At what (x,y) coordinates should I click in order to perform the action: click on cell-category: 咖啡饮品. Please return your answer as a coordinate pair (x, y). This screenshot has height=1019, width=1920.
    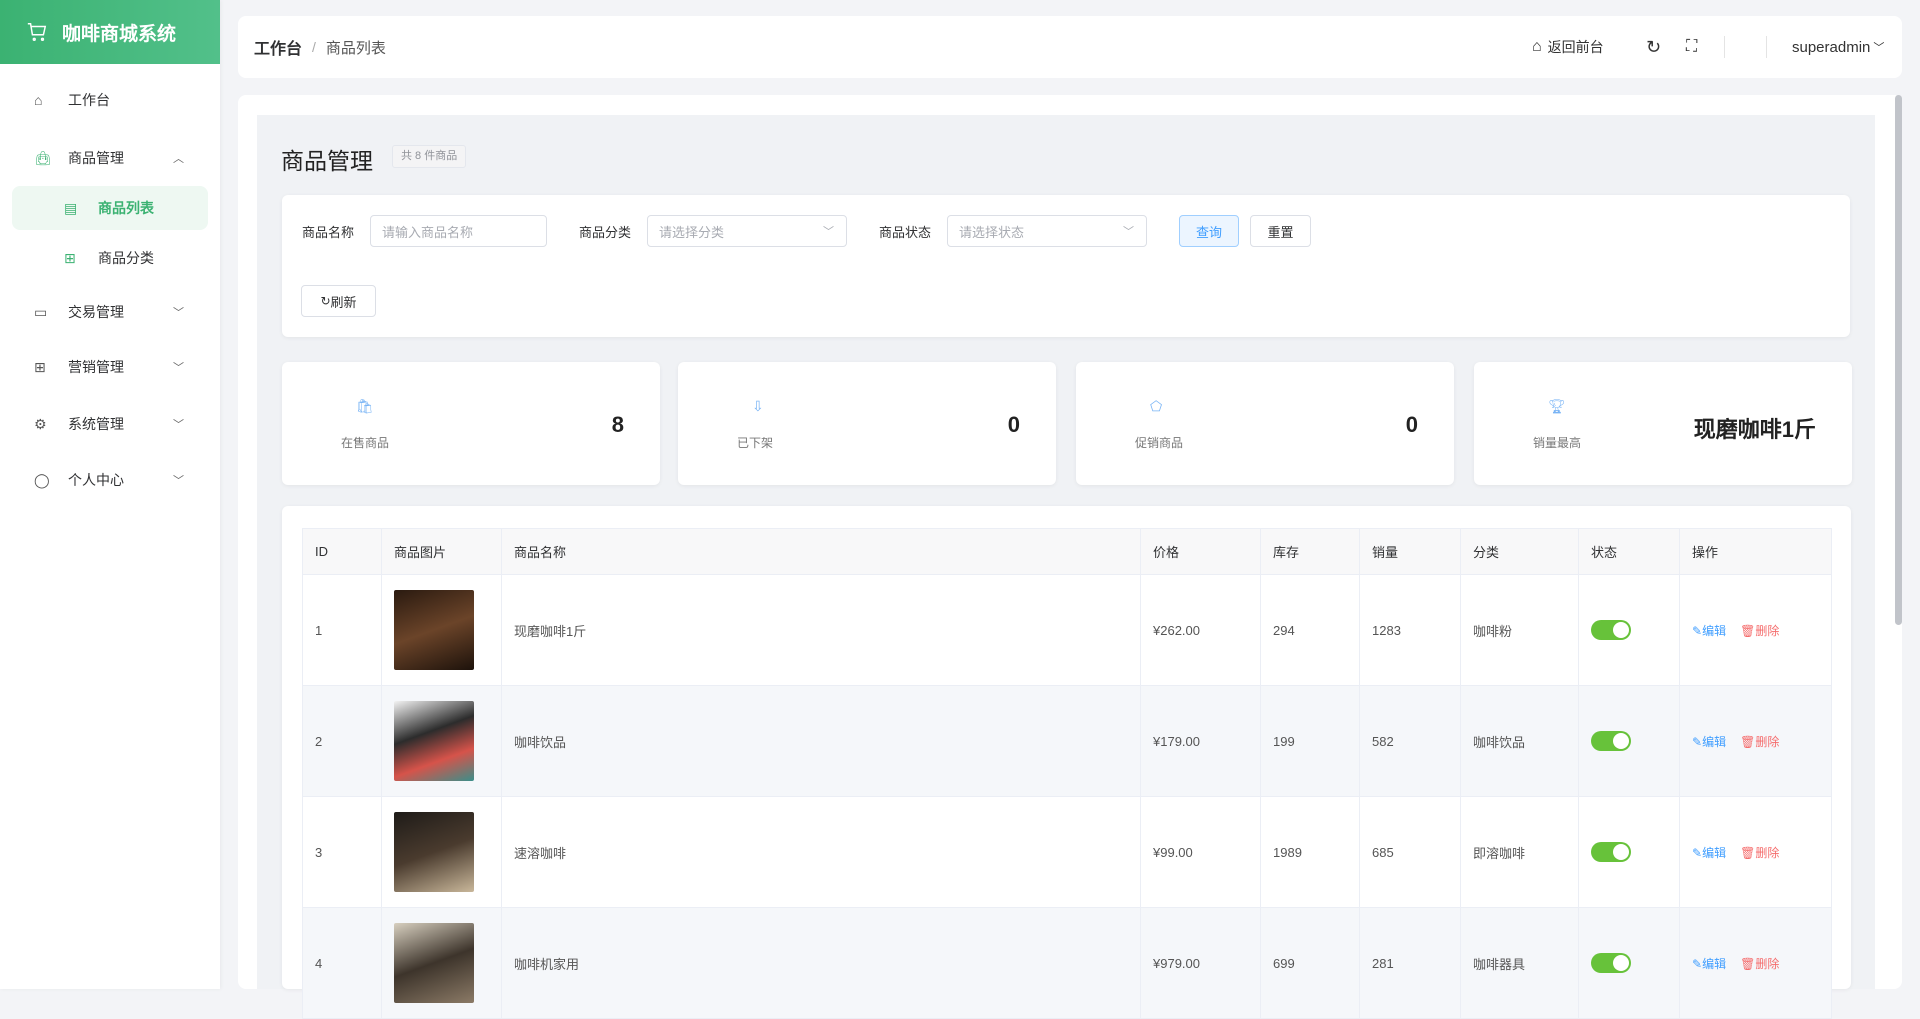
    Looking at the image, I should click on (1519, 741).